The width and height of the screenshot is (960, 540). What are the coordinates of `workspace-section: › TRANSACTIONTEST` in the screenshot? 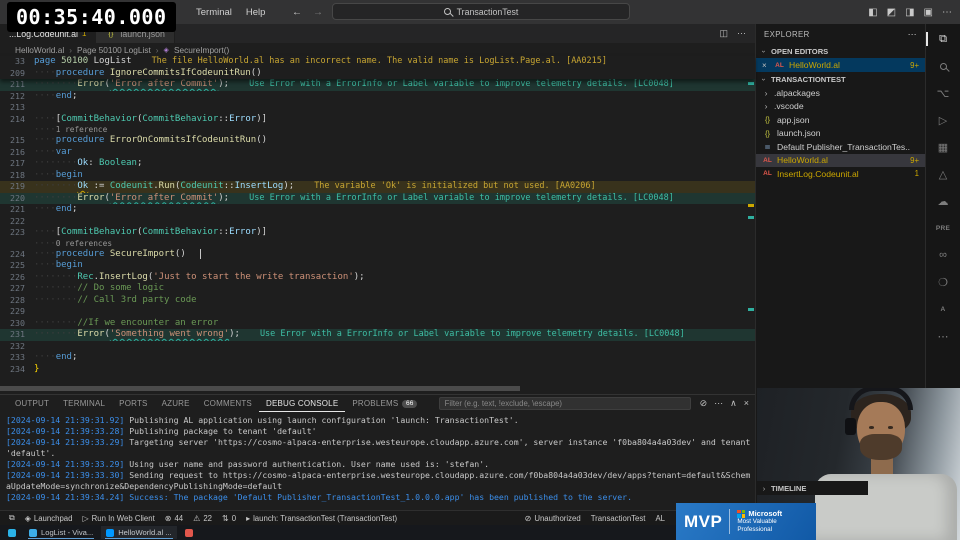 It's located at (840, 79).